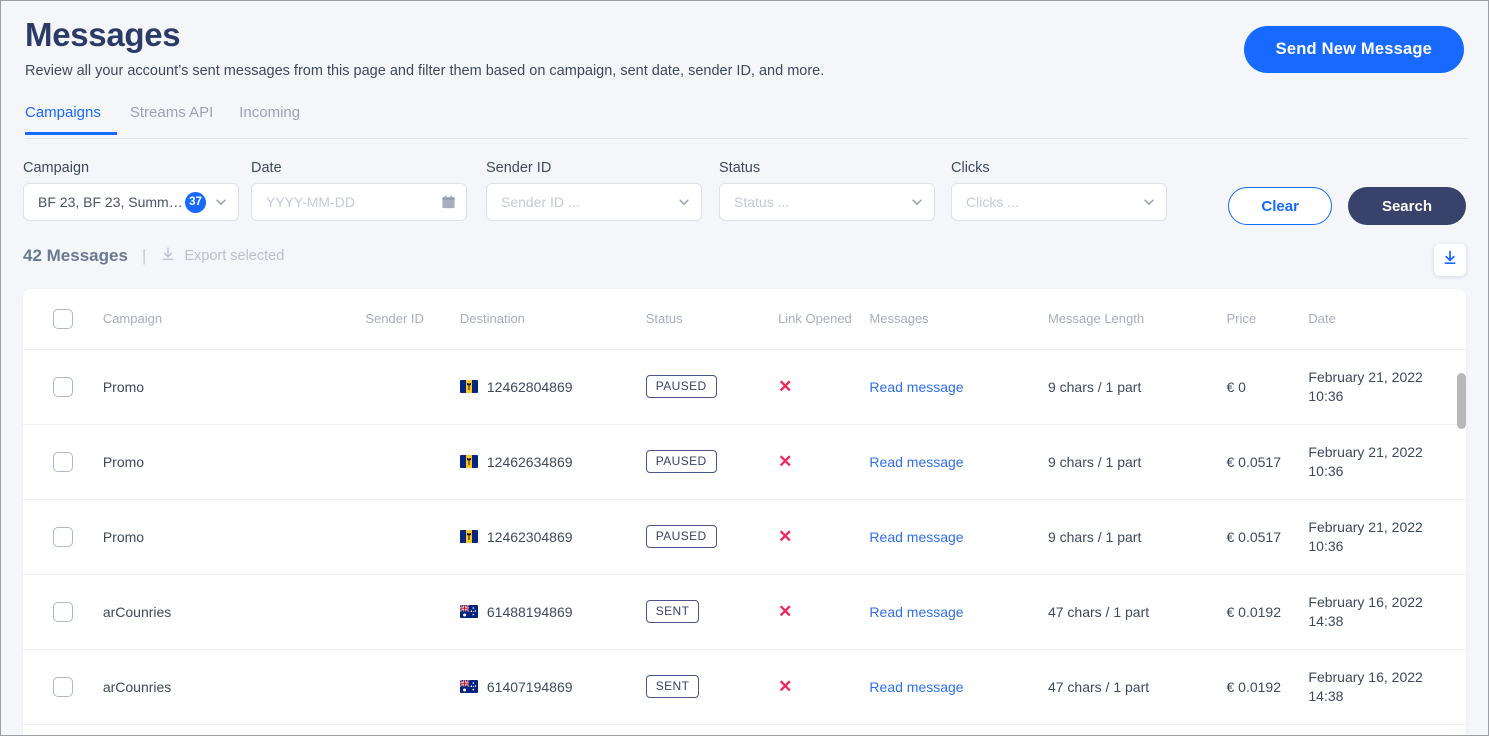  What do you see at coordinates (552, 387) in the screenshot?
I see `cell-destination: 12462804869` at bounding box center [552, 387].